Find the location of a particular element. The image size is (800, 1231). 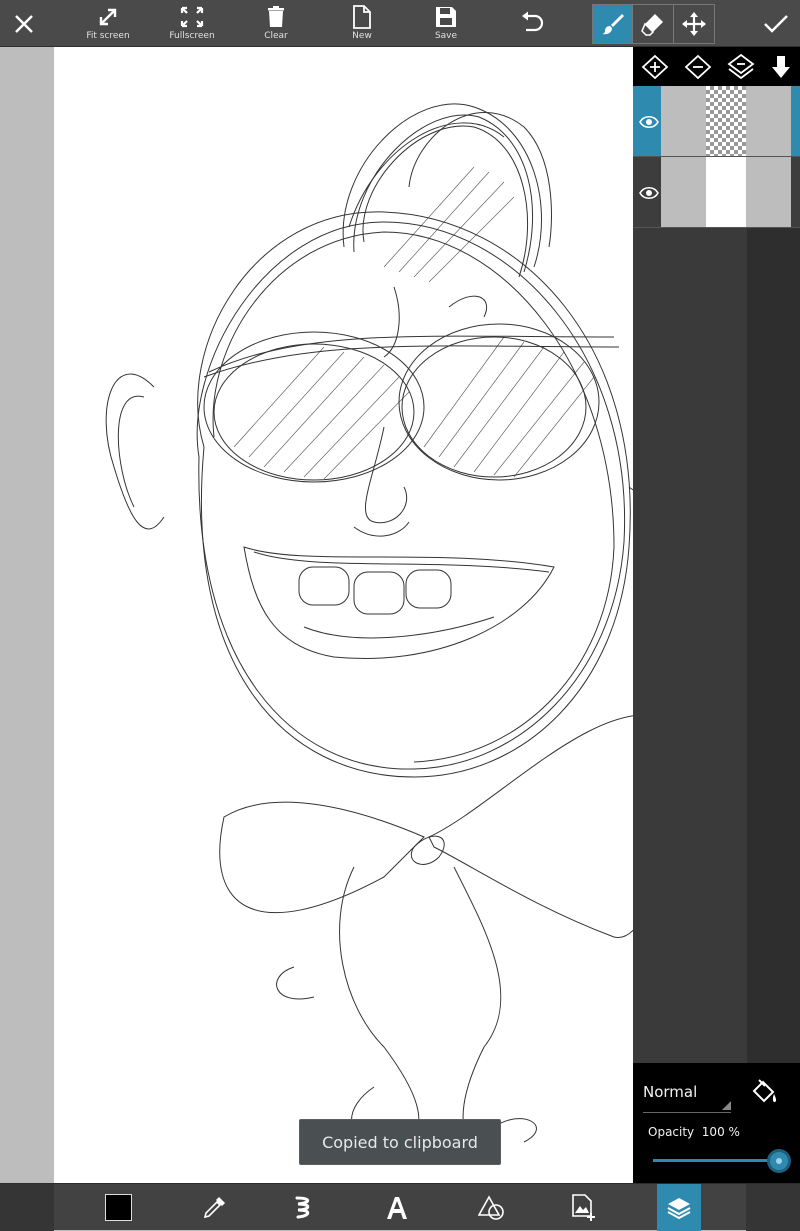

top-toolbar: Fit screen Fullscreen Clear New Save is located at coordinates (400, 23).